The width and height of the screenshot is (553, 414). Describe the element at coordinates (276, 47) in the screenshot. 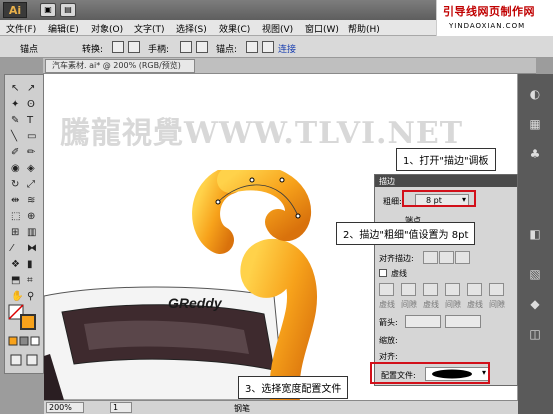

I see `control-bar: 锚点 转换: 手柄: 锚点: 连接` at that location.